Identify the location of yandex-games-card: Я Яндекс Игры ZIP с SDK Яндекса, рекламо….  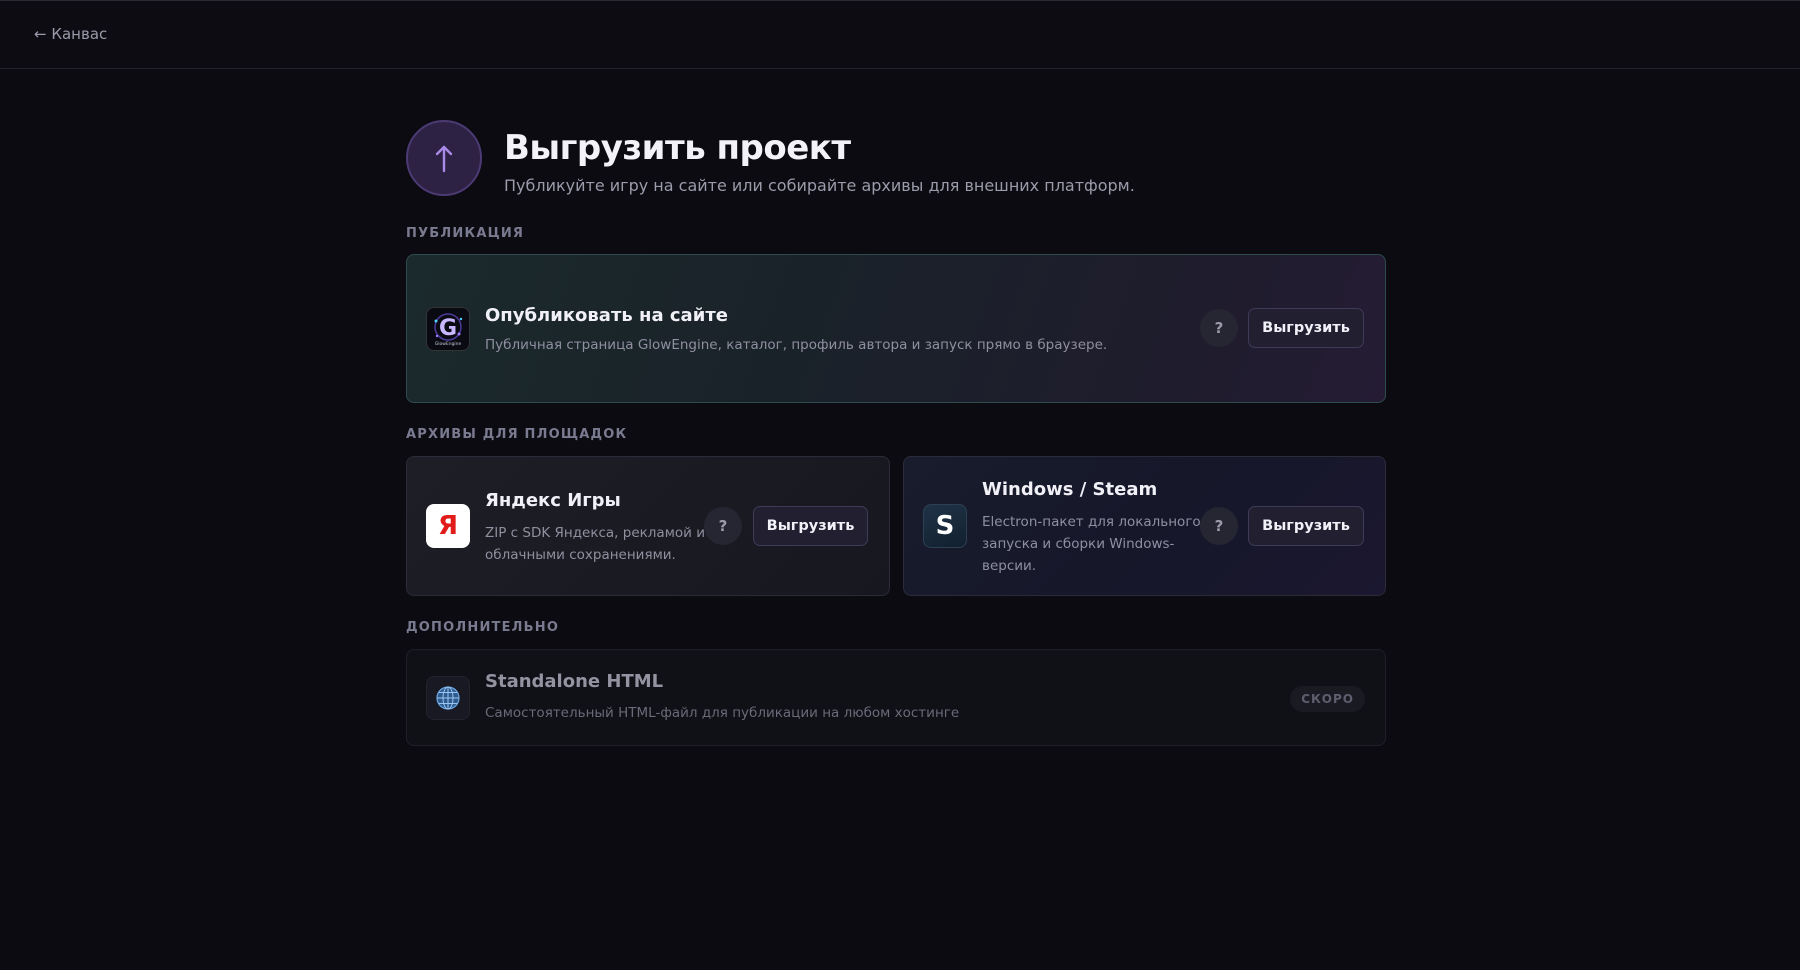
(648, 526).